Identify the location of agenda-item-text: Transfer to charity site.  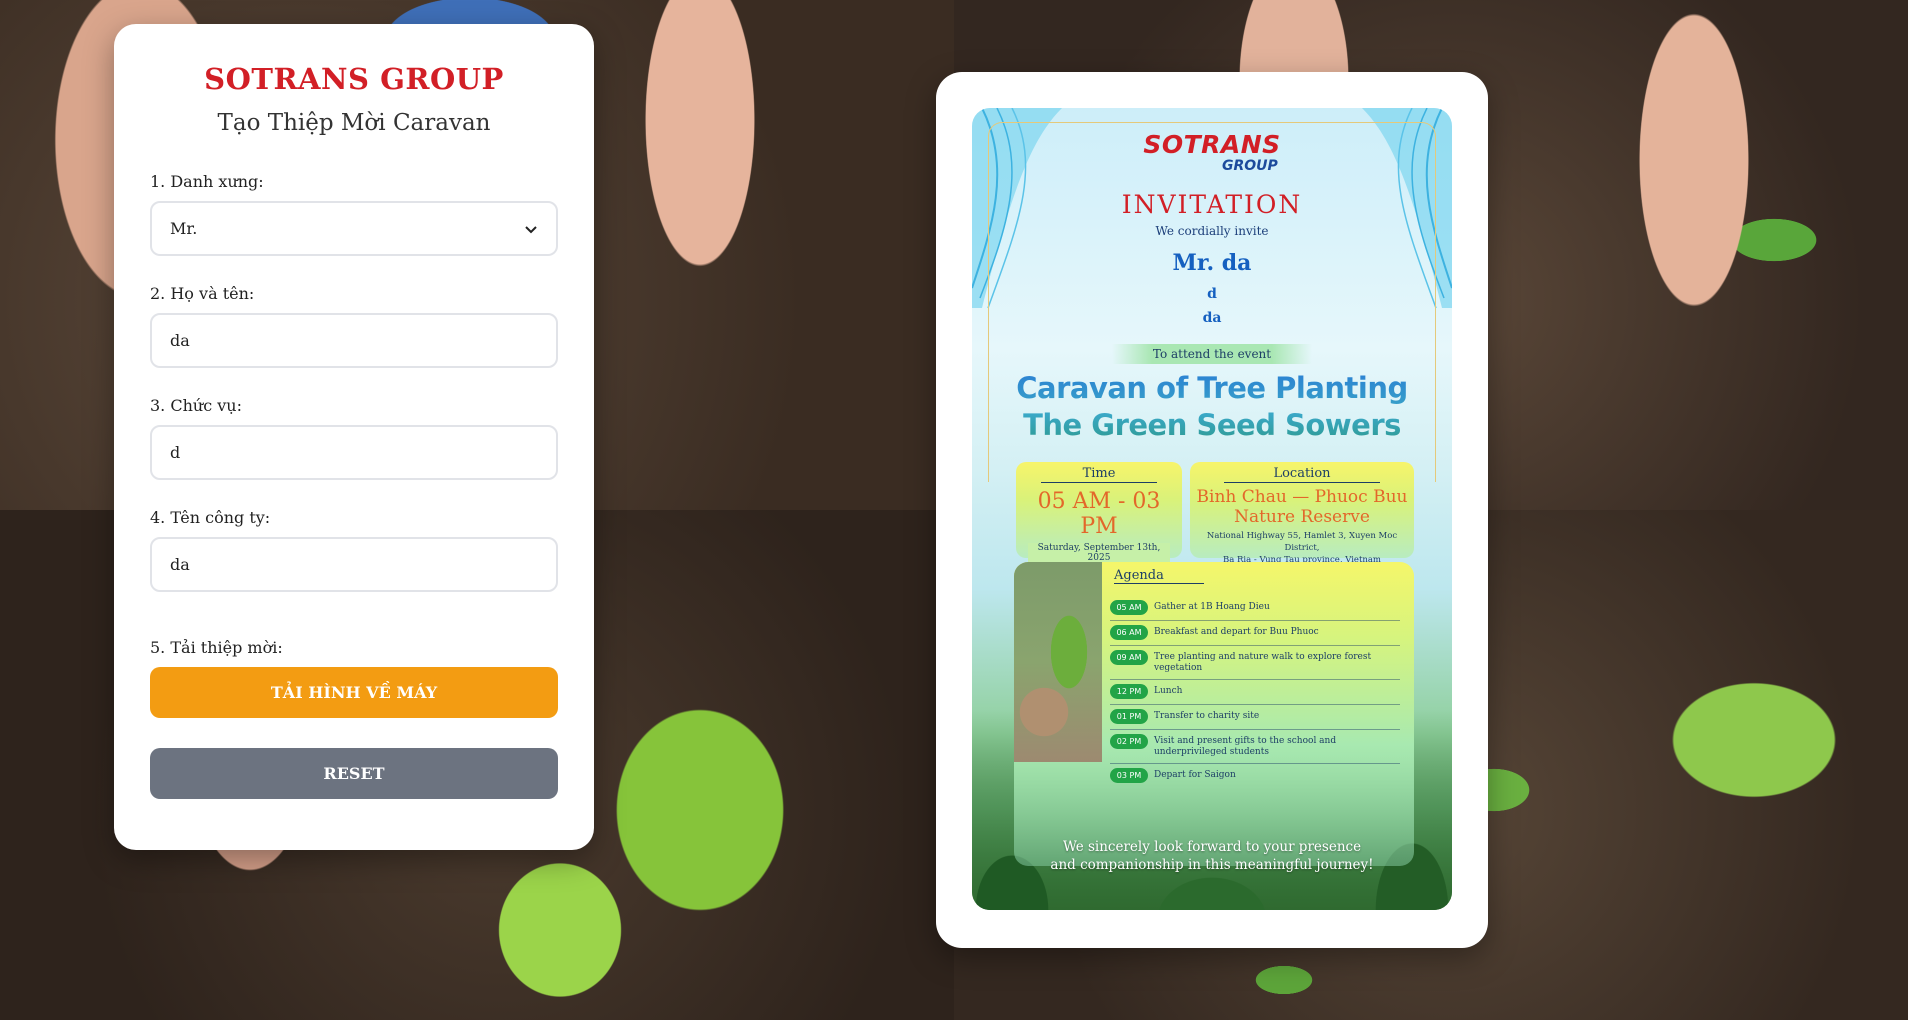
(1207, 716).